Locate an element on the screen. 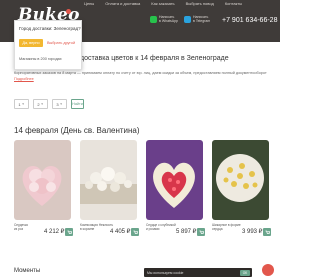  filter-select-2: 2 ▼ is located at coordinates (40, 104).